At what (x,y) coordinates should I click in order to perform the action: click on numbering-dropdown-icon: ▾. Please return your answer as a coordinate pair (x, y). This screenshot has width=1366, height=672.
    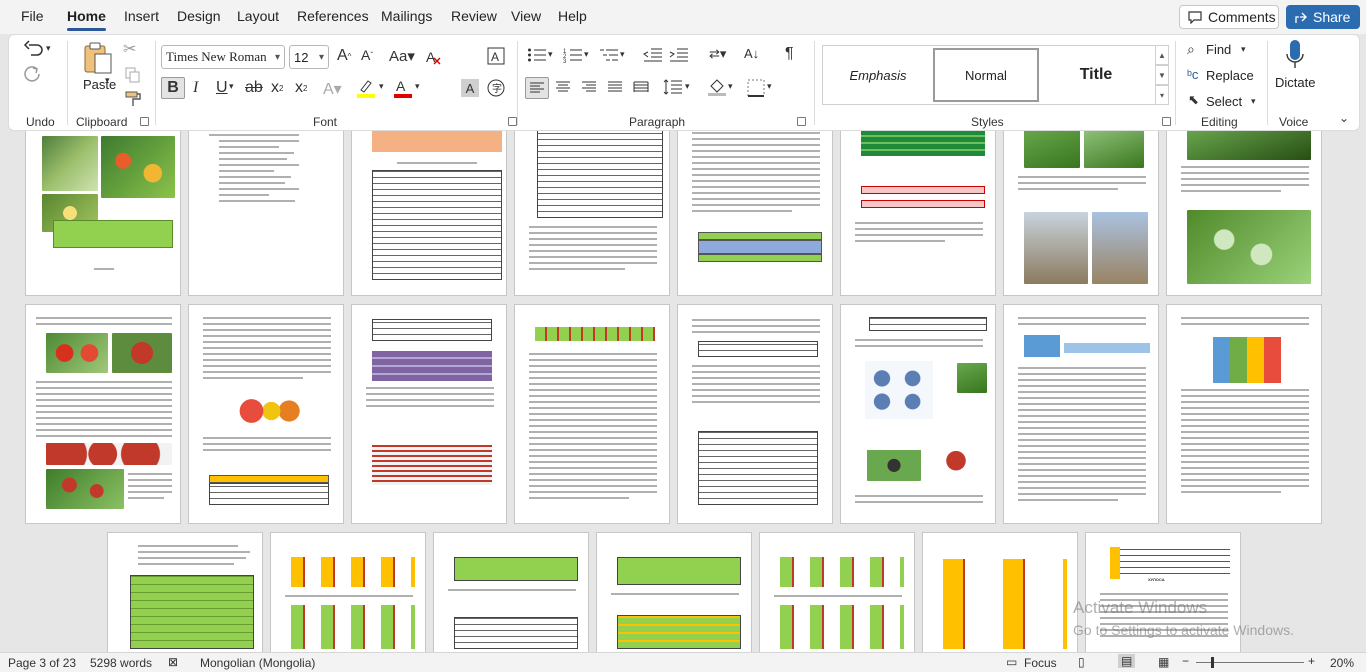
    Looking at the image, I should click on (586, 54).